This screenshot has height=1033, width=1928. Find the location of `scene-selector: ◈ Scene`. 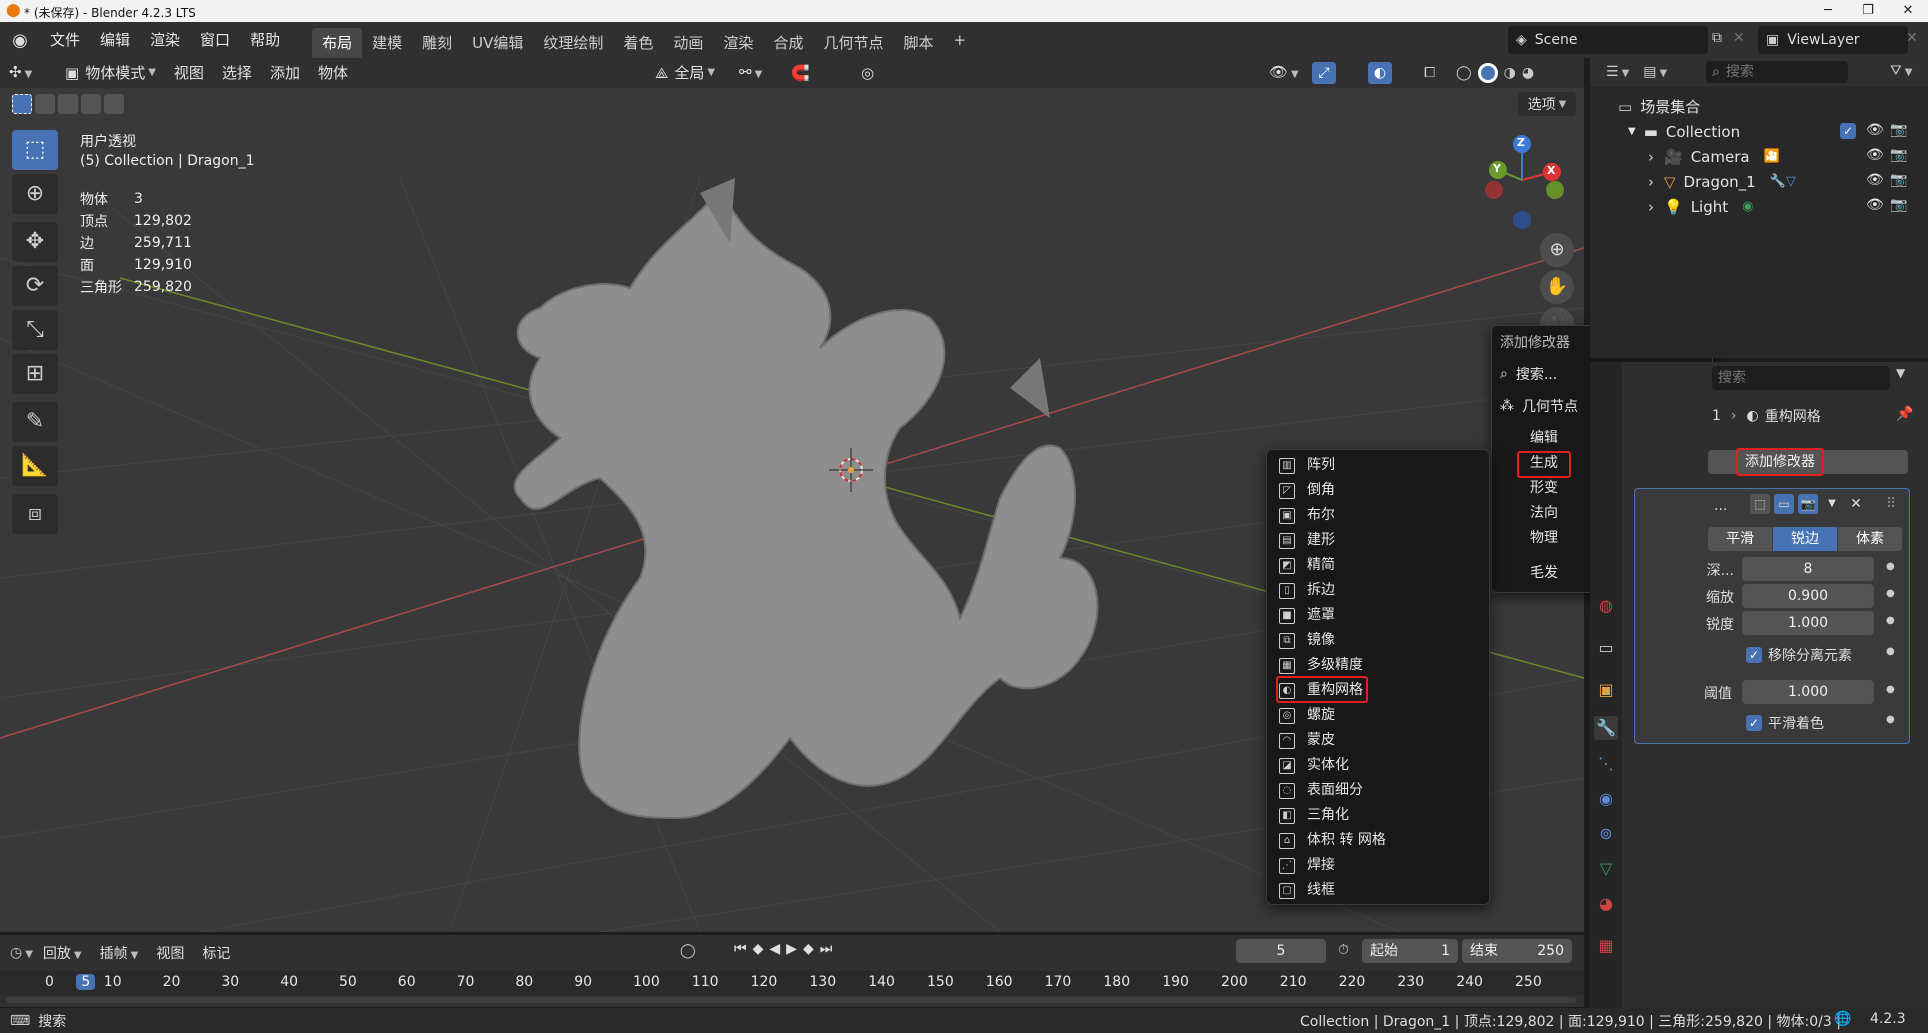

scene-selector: ◈ Scene is located at coordinates (1608, 40).